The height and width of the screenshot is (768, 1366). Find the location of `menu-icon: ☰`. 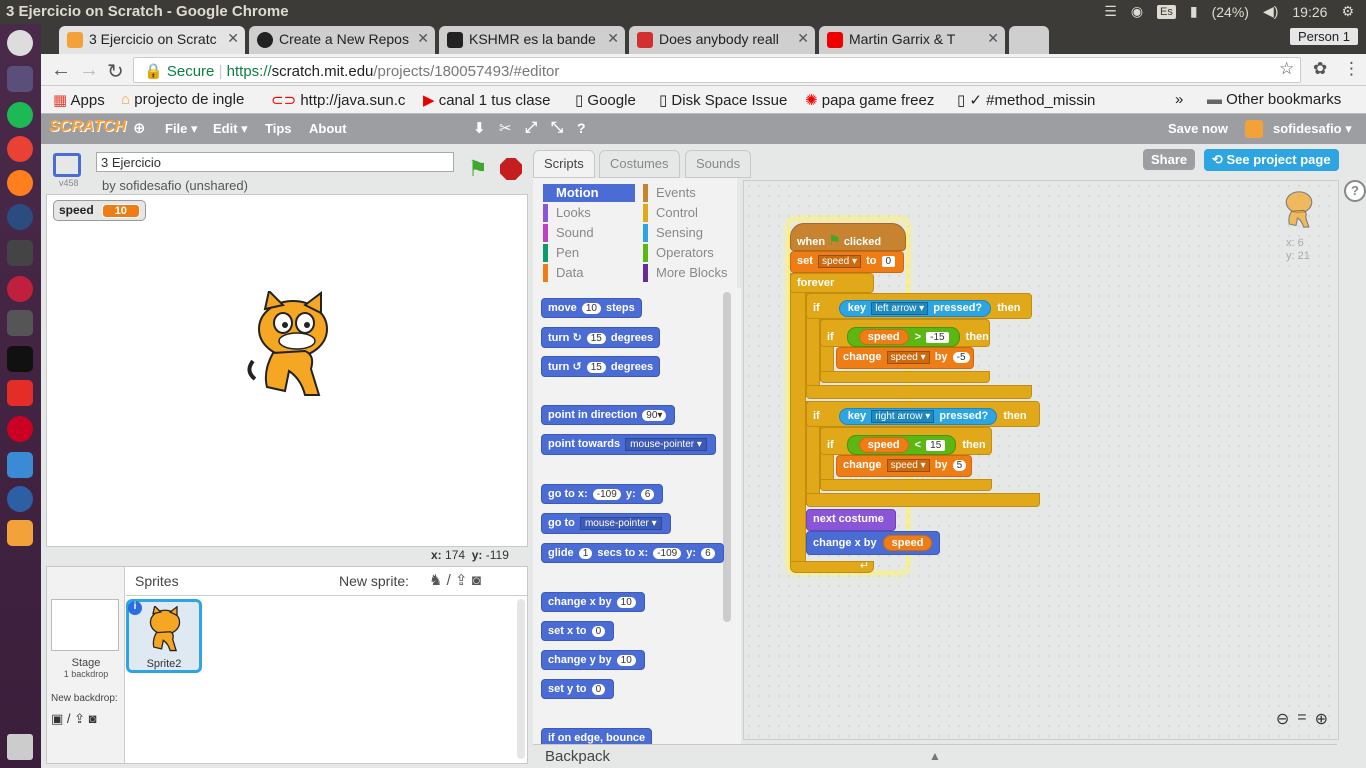

menu-icon: ☰ is located at coordinates (1110, 11).